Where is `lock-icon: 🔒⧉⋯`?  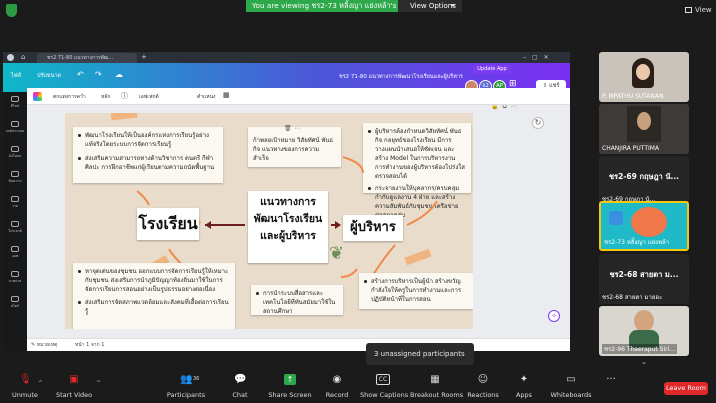 lock-icon: 🔒⧉⋯ is located at coordinates (506, 108).